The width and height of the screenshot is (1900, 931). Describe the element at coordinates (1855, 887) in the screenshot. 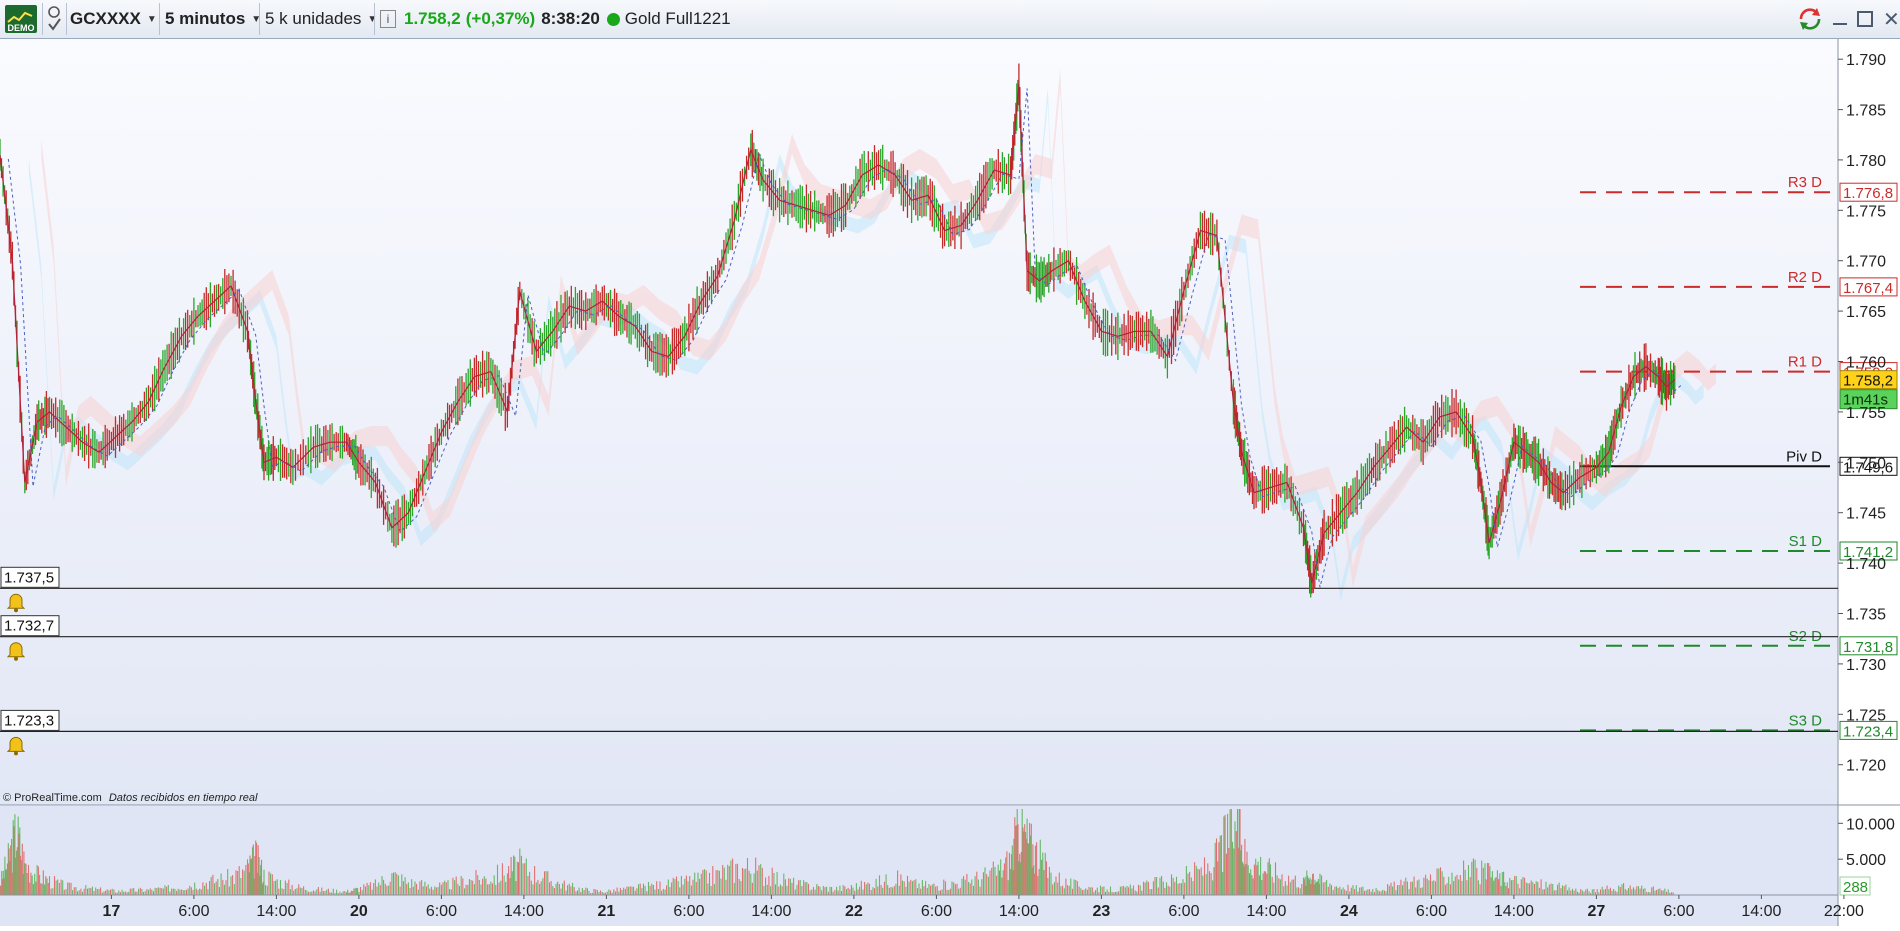

I see `volume-current-label: 288` at that location.